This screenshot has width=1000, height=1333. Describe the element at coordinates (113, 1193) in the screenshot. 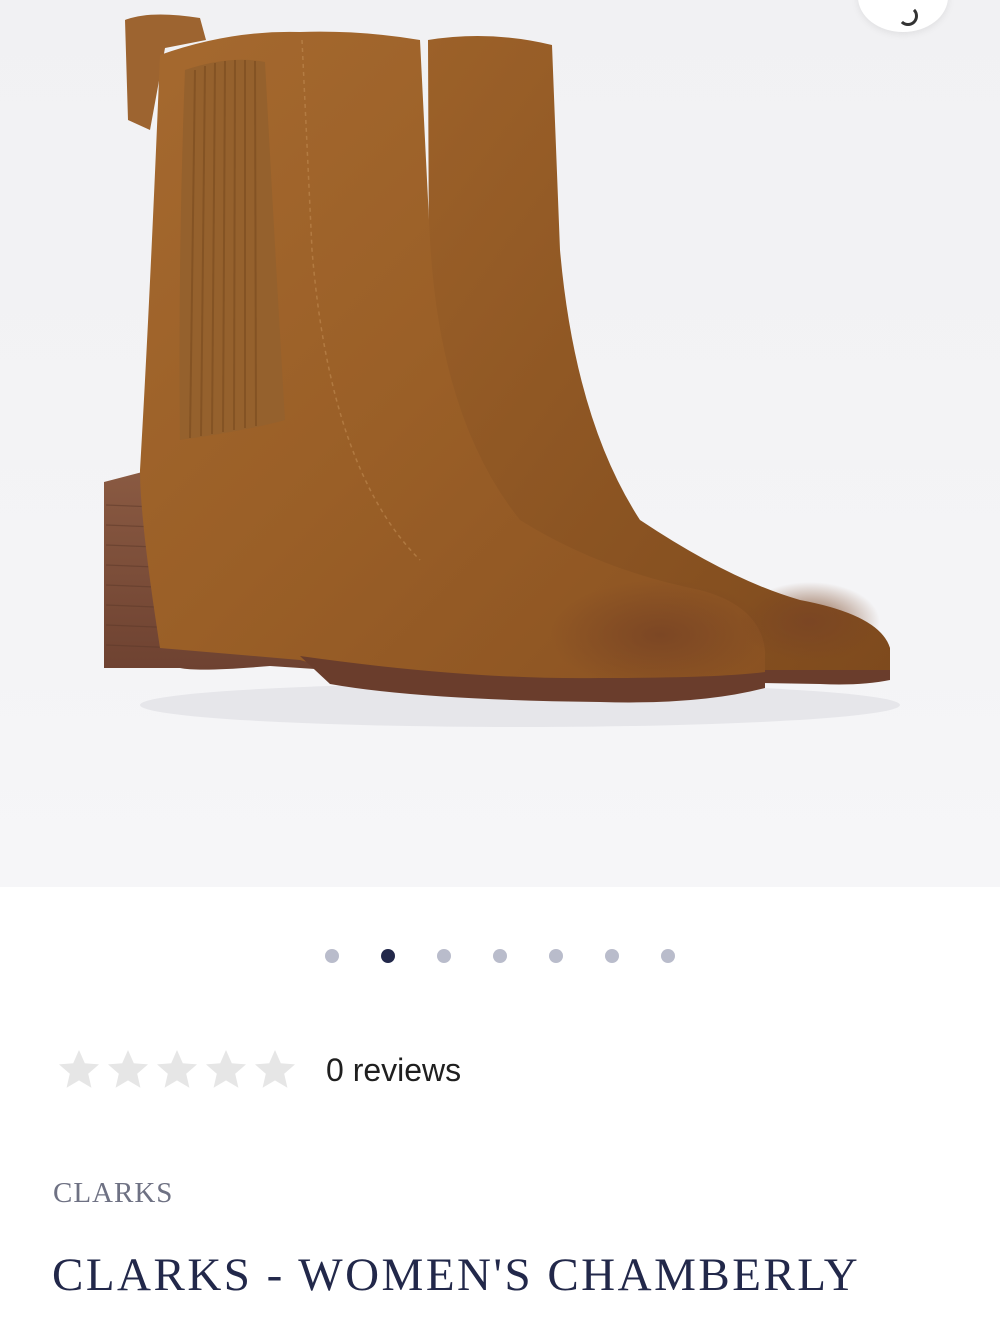

I see `brand-name: CLARKS` at that location.